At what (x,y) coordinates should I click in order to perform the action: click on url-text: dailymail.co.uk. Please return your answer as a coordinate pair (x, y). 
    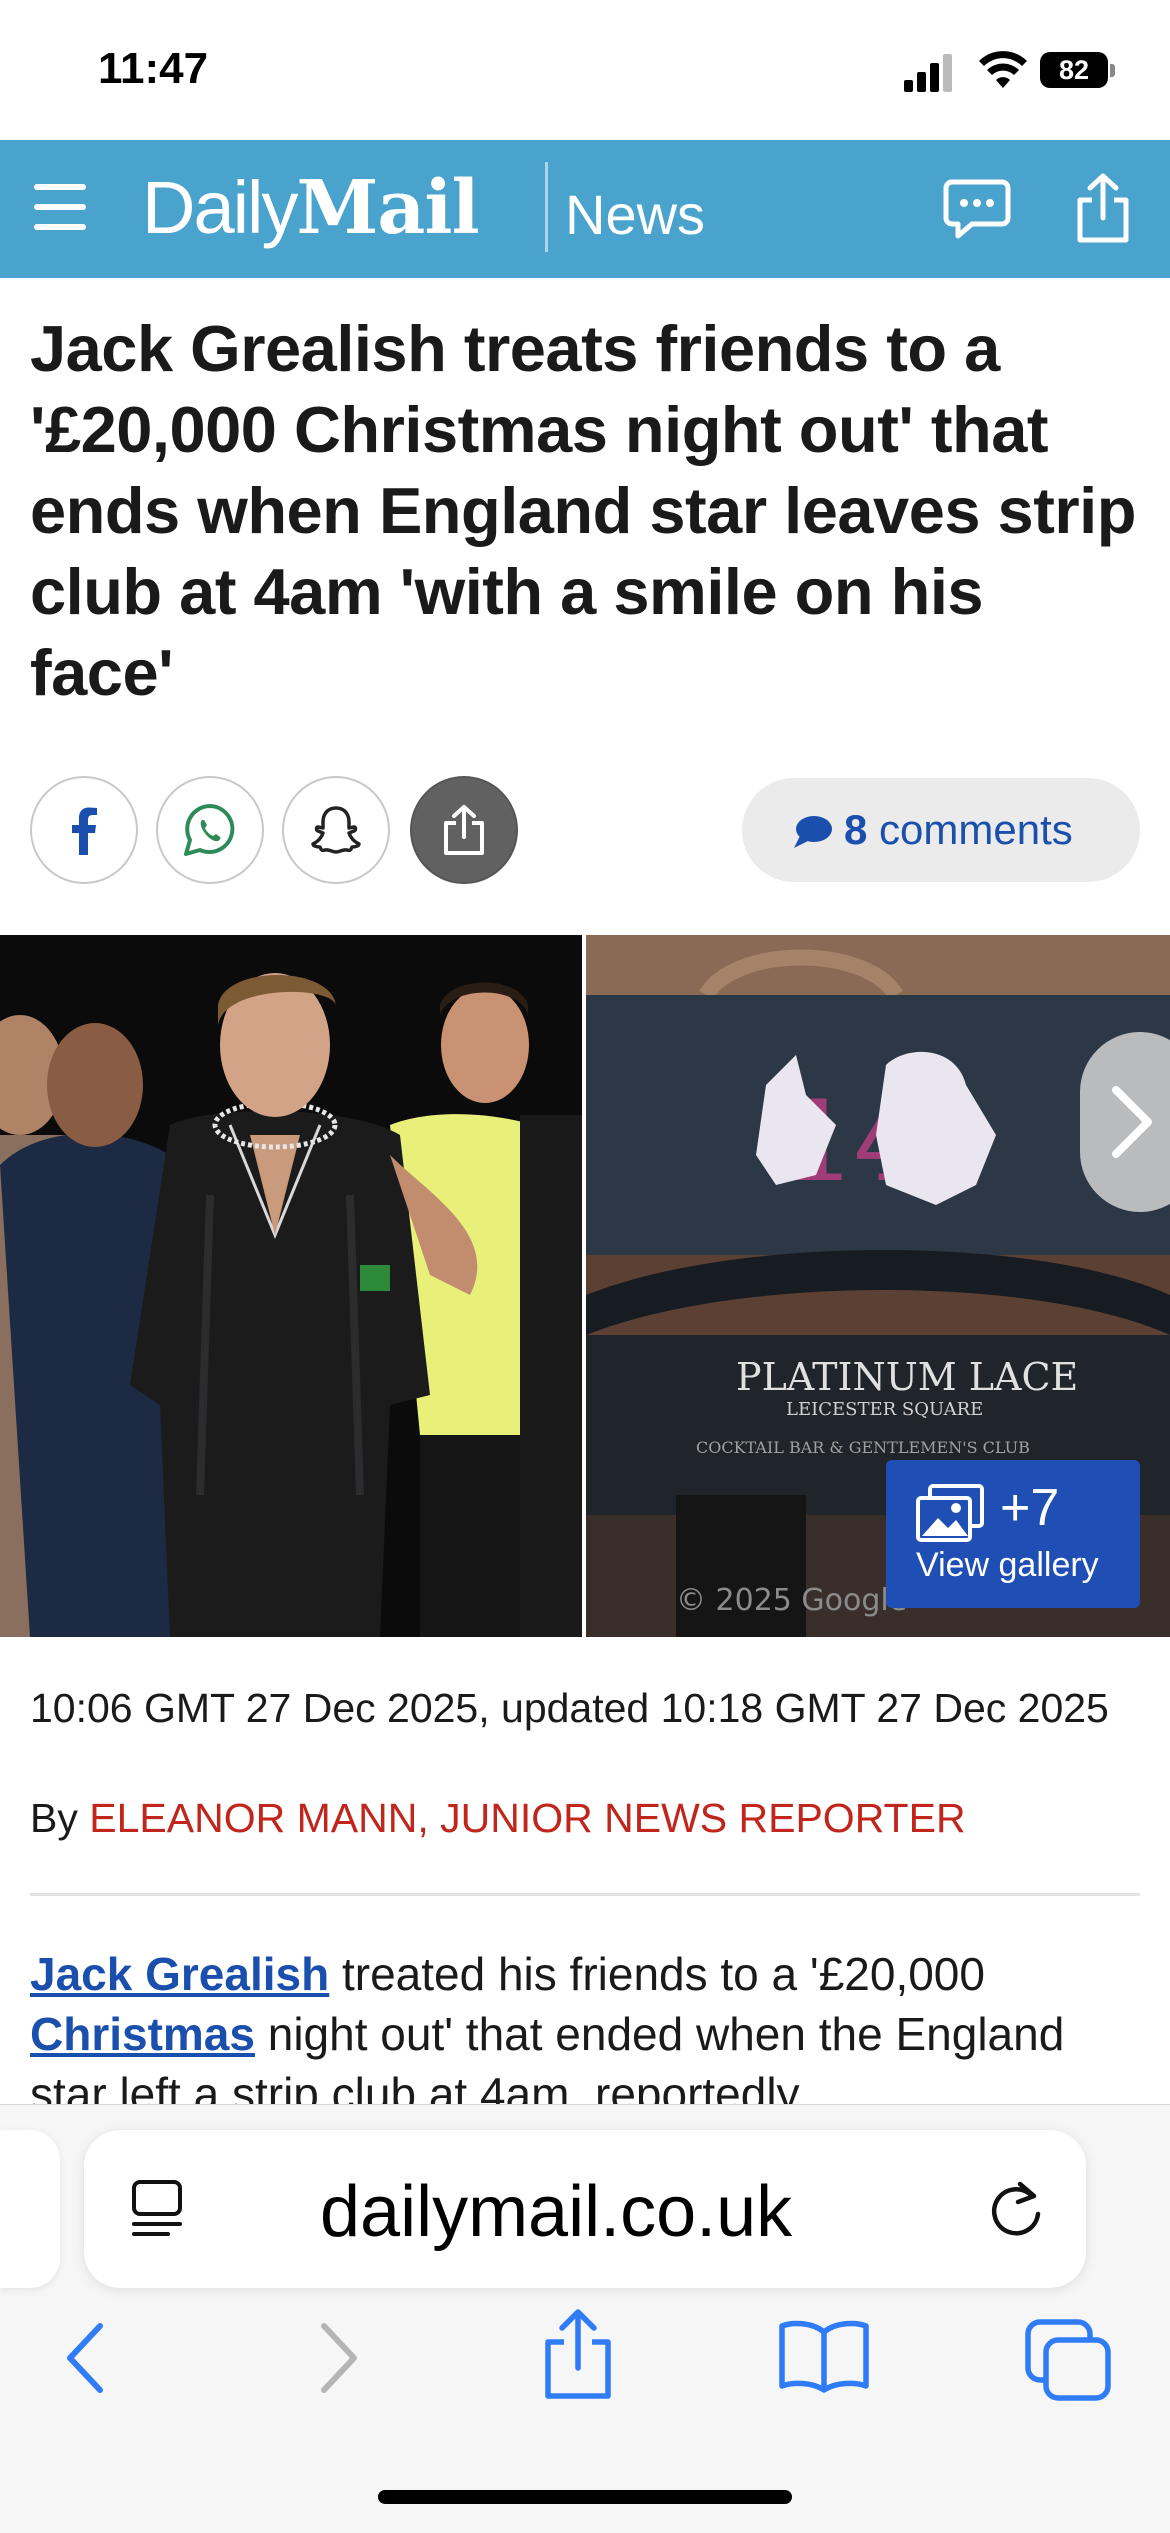
    Looking at the image, I should click on (556, 2212).